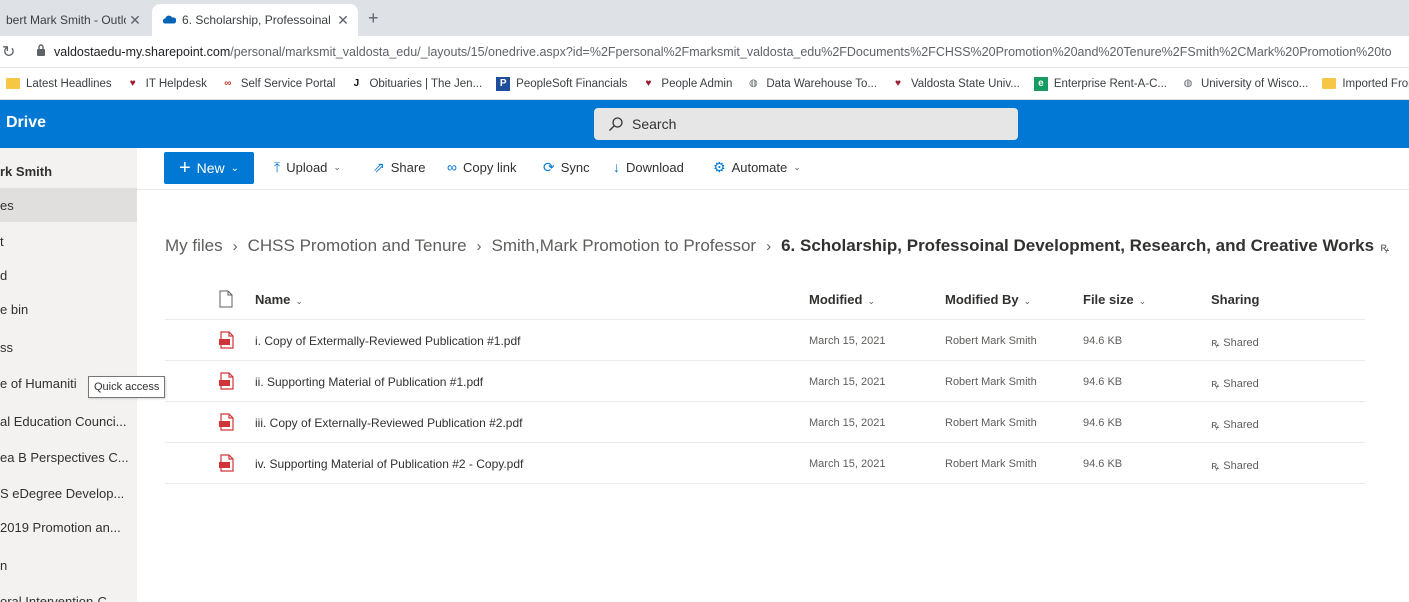 Image resolution: width=1409 pixels, height=602 pixels. I want to click on bookmark-label: Self Service Portal, so click(288, 83).